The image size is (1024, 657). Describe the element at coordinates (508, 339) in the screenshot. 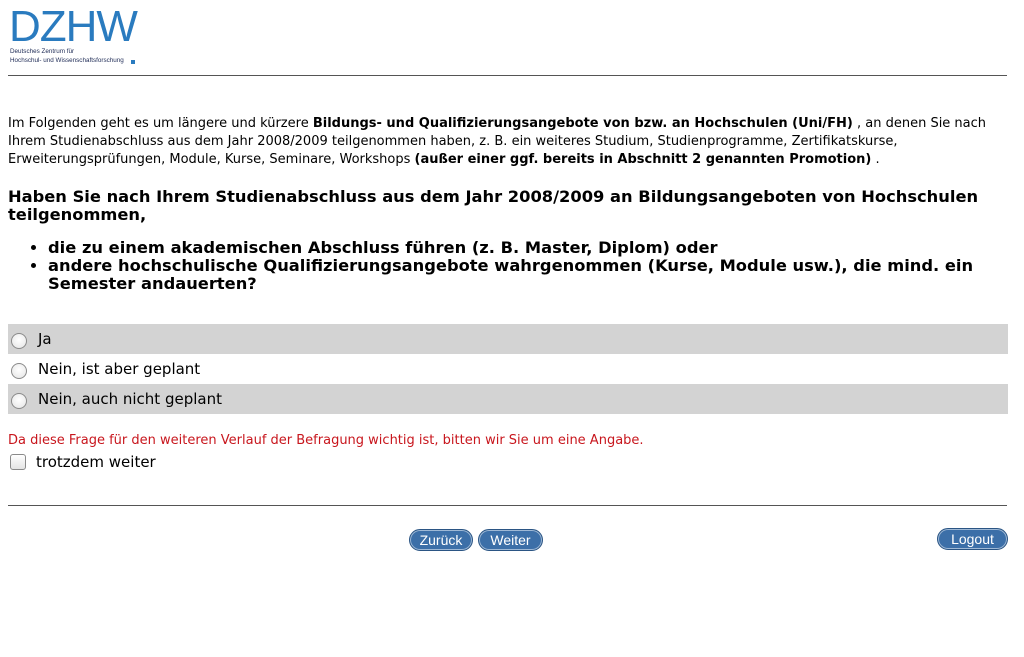

I see `option-ja: Ja` at that location.